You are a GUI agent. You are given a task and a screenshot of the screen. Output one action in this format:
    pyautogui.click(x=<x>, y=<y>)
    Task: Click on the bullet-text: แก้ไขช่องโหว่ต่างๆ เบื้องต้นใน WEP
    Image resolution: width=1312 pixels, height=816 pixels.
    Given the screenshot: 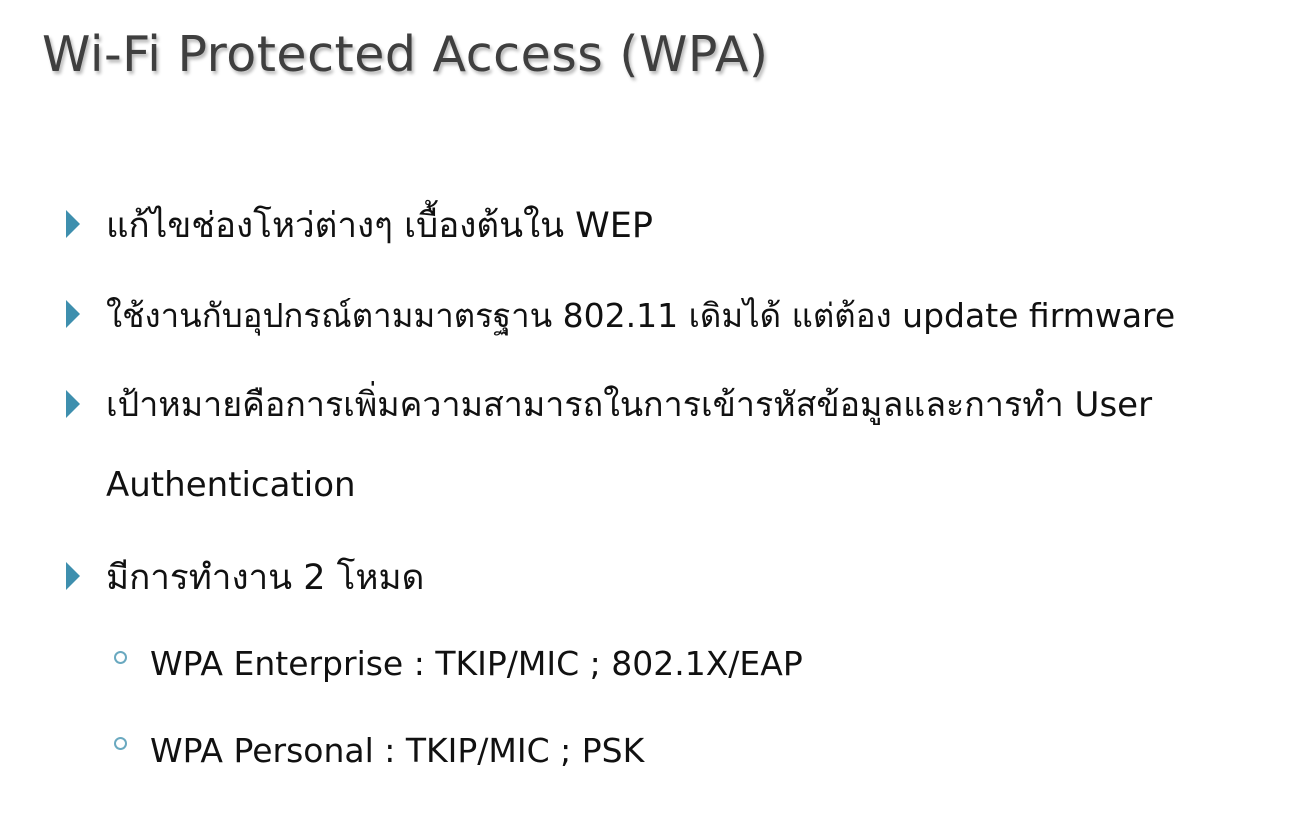 What is the action you would take?
    pyautogui.click(x=379, y=226)
    